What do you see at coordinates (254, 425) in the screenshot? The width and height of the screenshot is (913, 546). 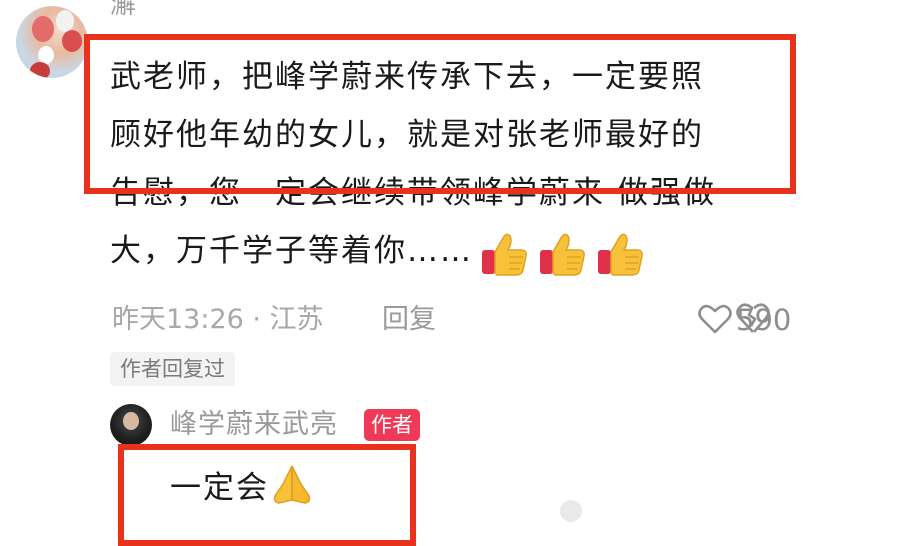 I see `reply-username: 峰学蔚来武亮` at bounding box center [254, 425].